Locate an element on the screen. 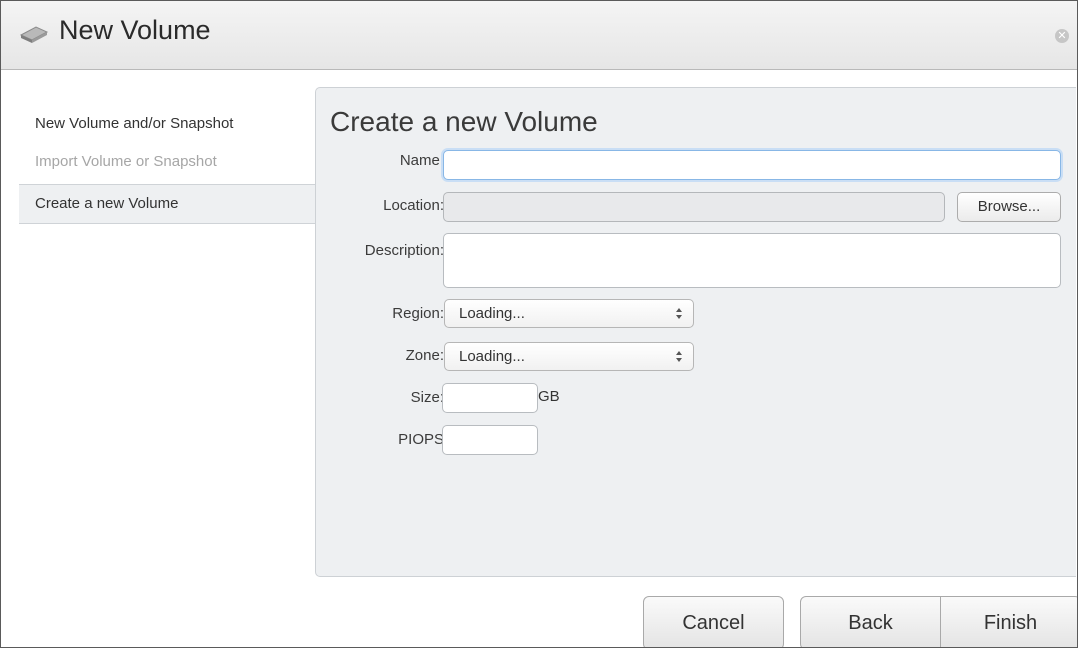 This screenshot has width=1078, height=648. name-label: Name: is located at coordinates (421, 160).